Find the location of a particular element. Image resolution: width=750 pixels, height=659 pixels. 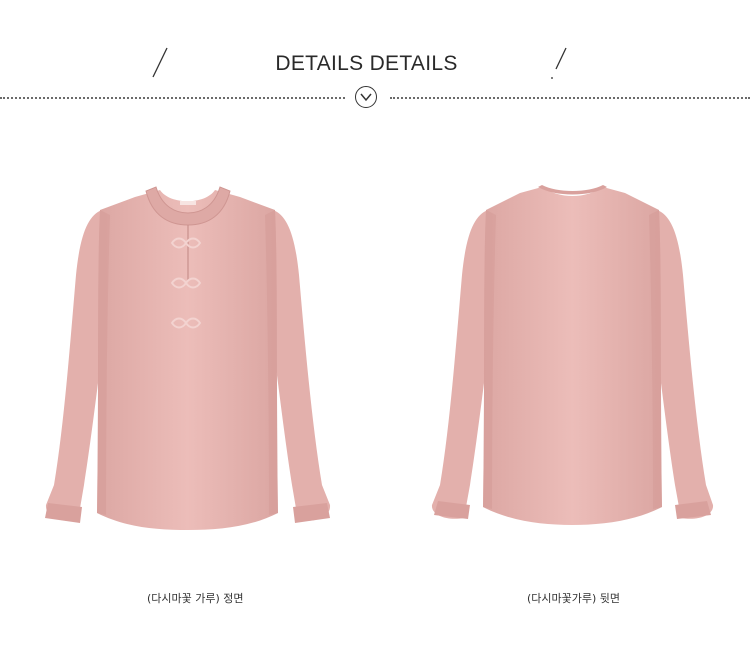

dotted-divider-right is located at coordinates (570, 98).